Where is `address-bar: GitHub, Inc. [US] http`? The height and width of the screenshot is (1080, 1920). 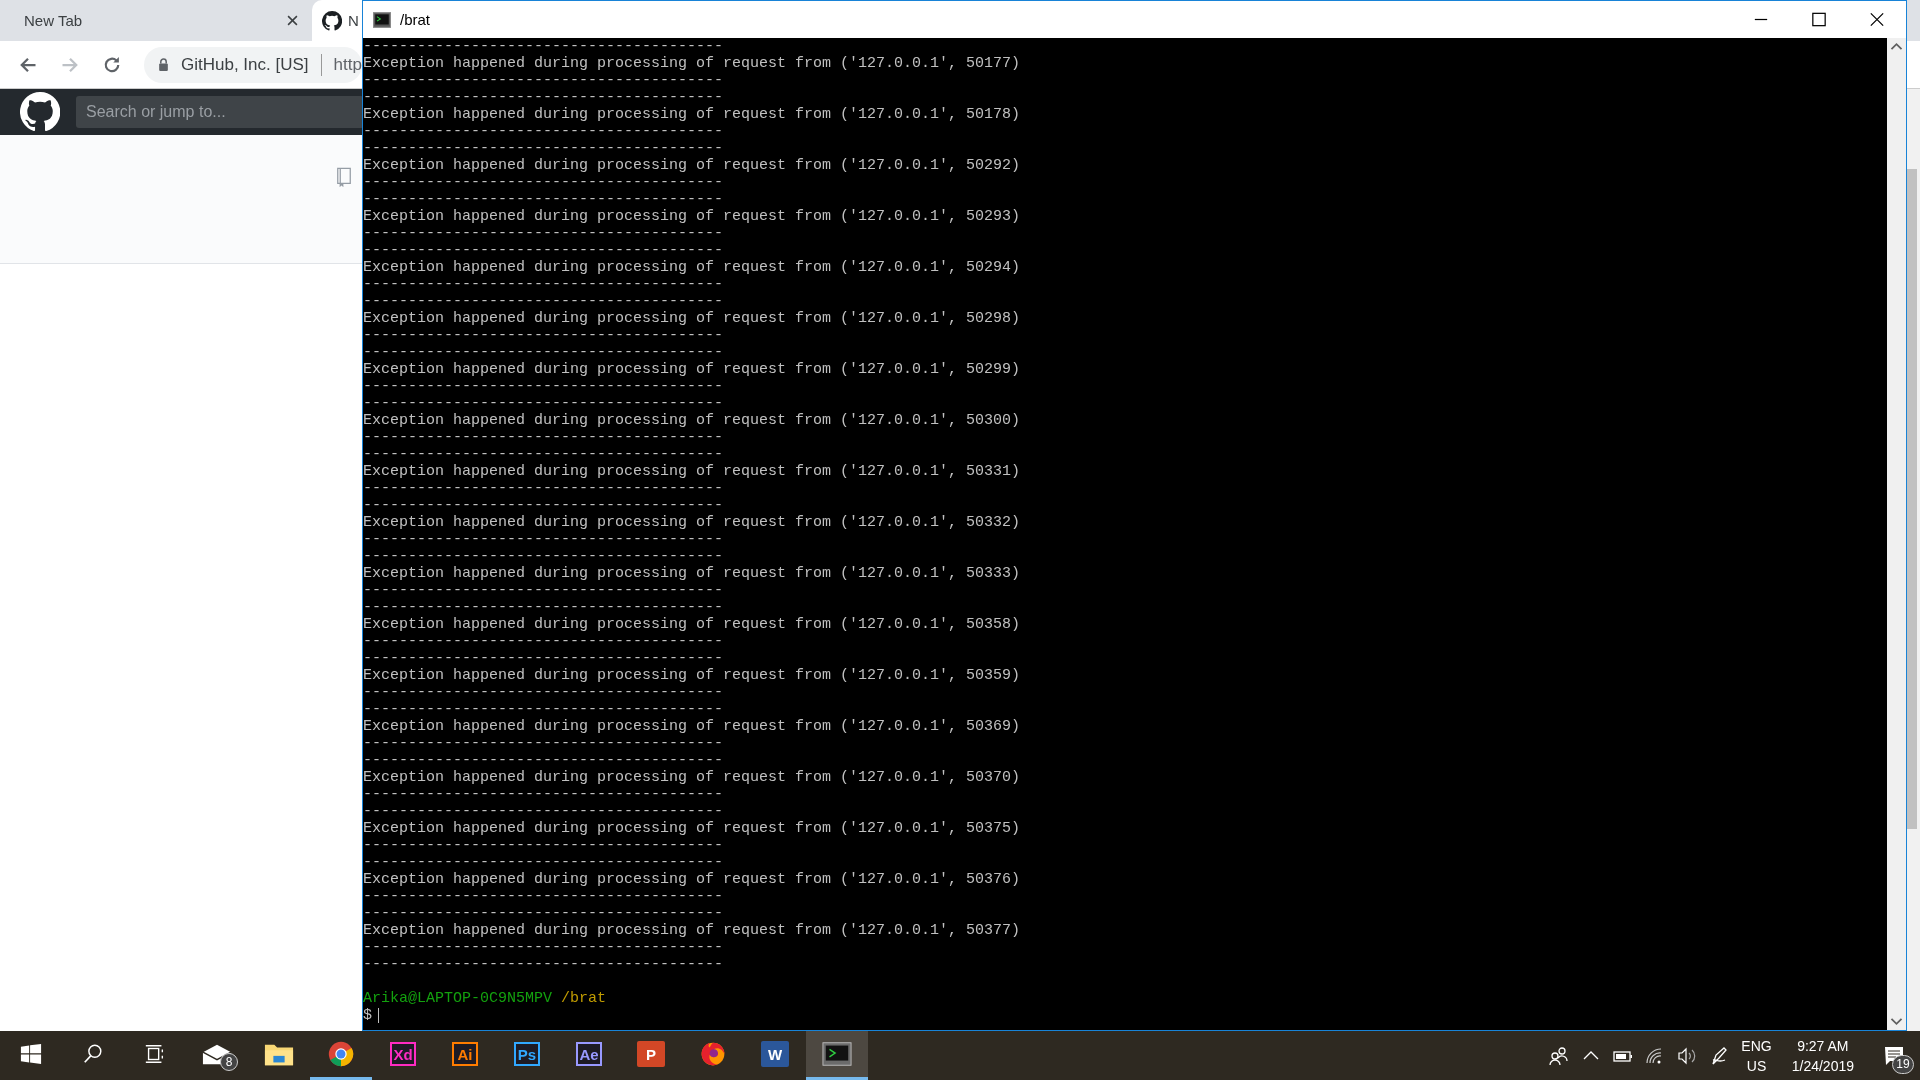
address-bar: GitHub, Inc. [US] http is located at coordinates (253, 64).